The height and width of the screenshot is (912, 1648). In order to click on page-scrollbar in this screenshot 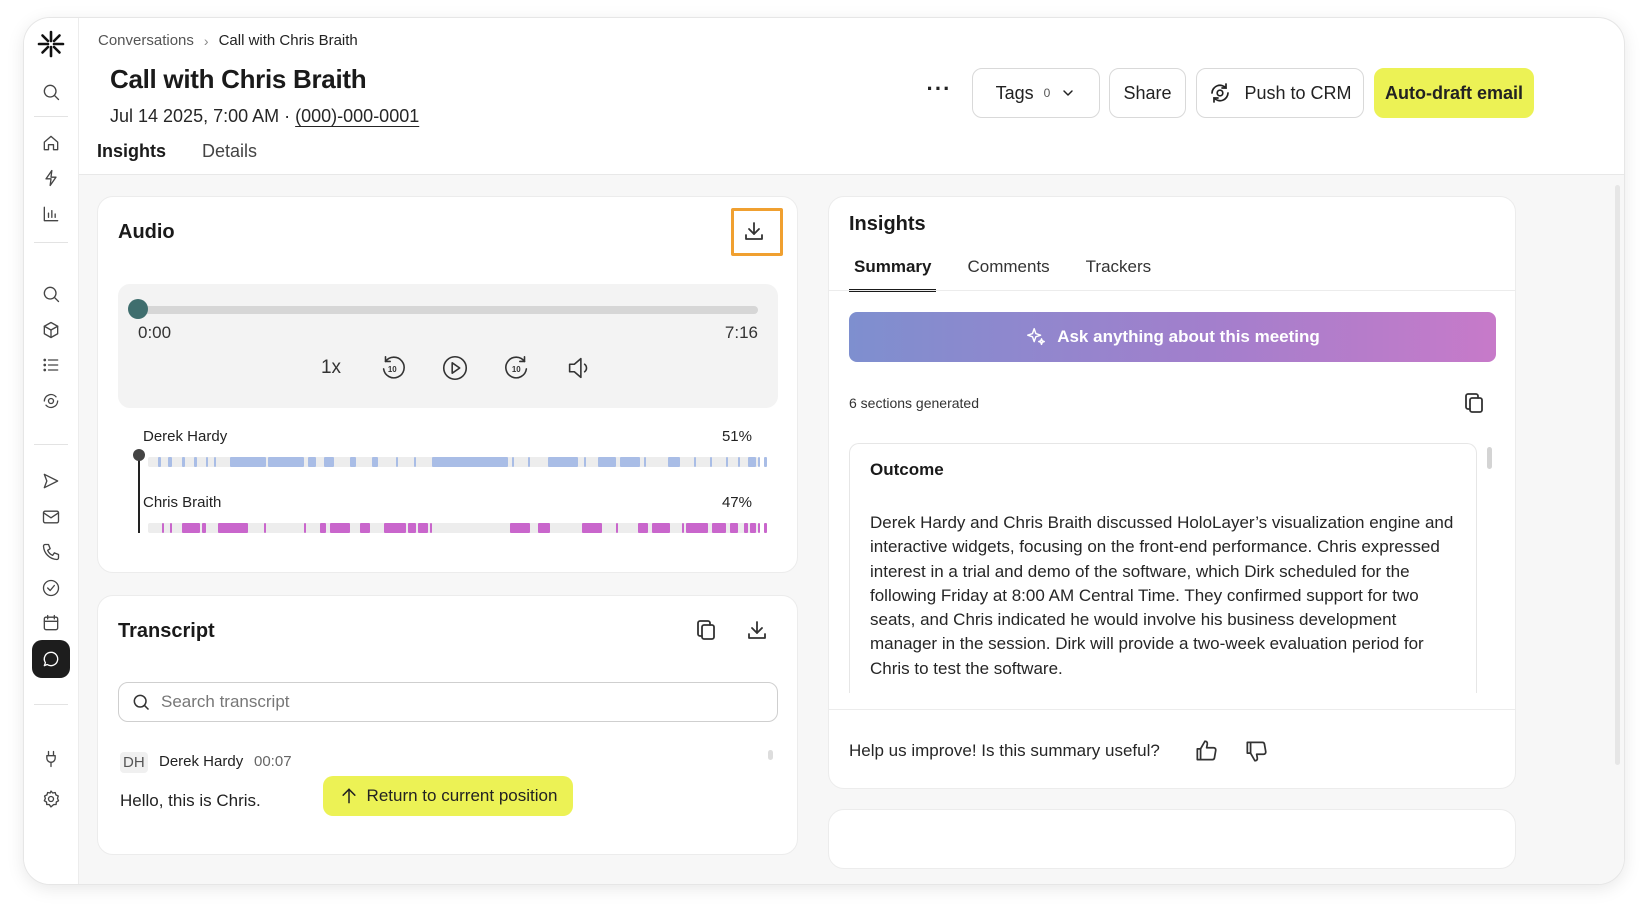, I will do `click(1617, 475)`.